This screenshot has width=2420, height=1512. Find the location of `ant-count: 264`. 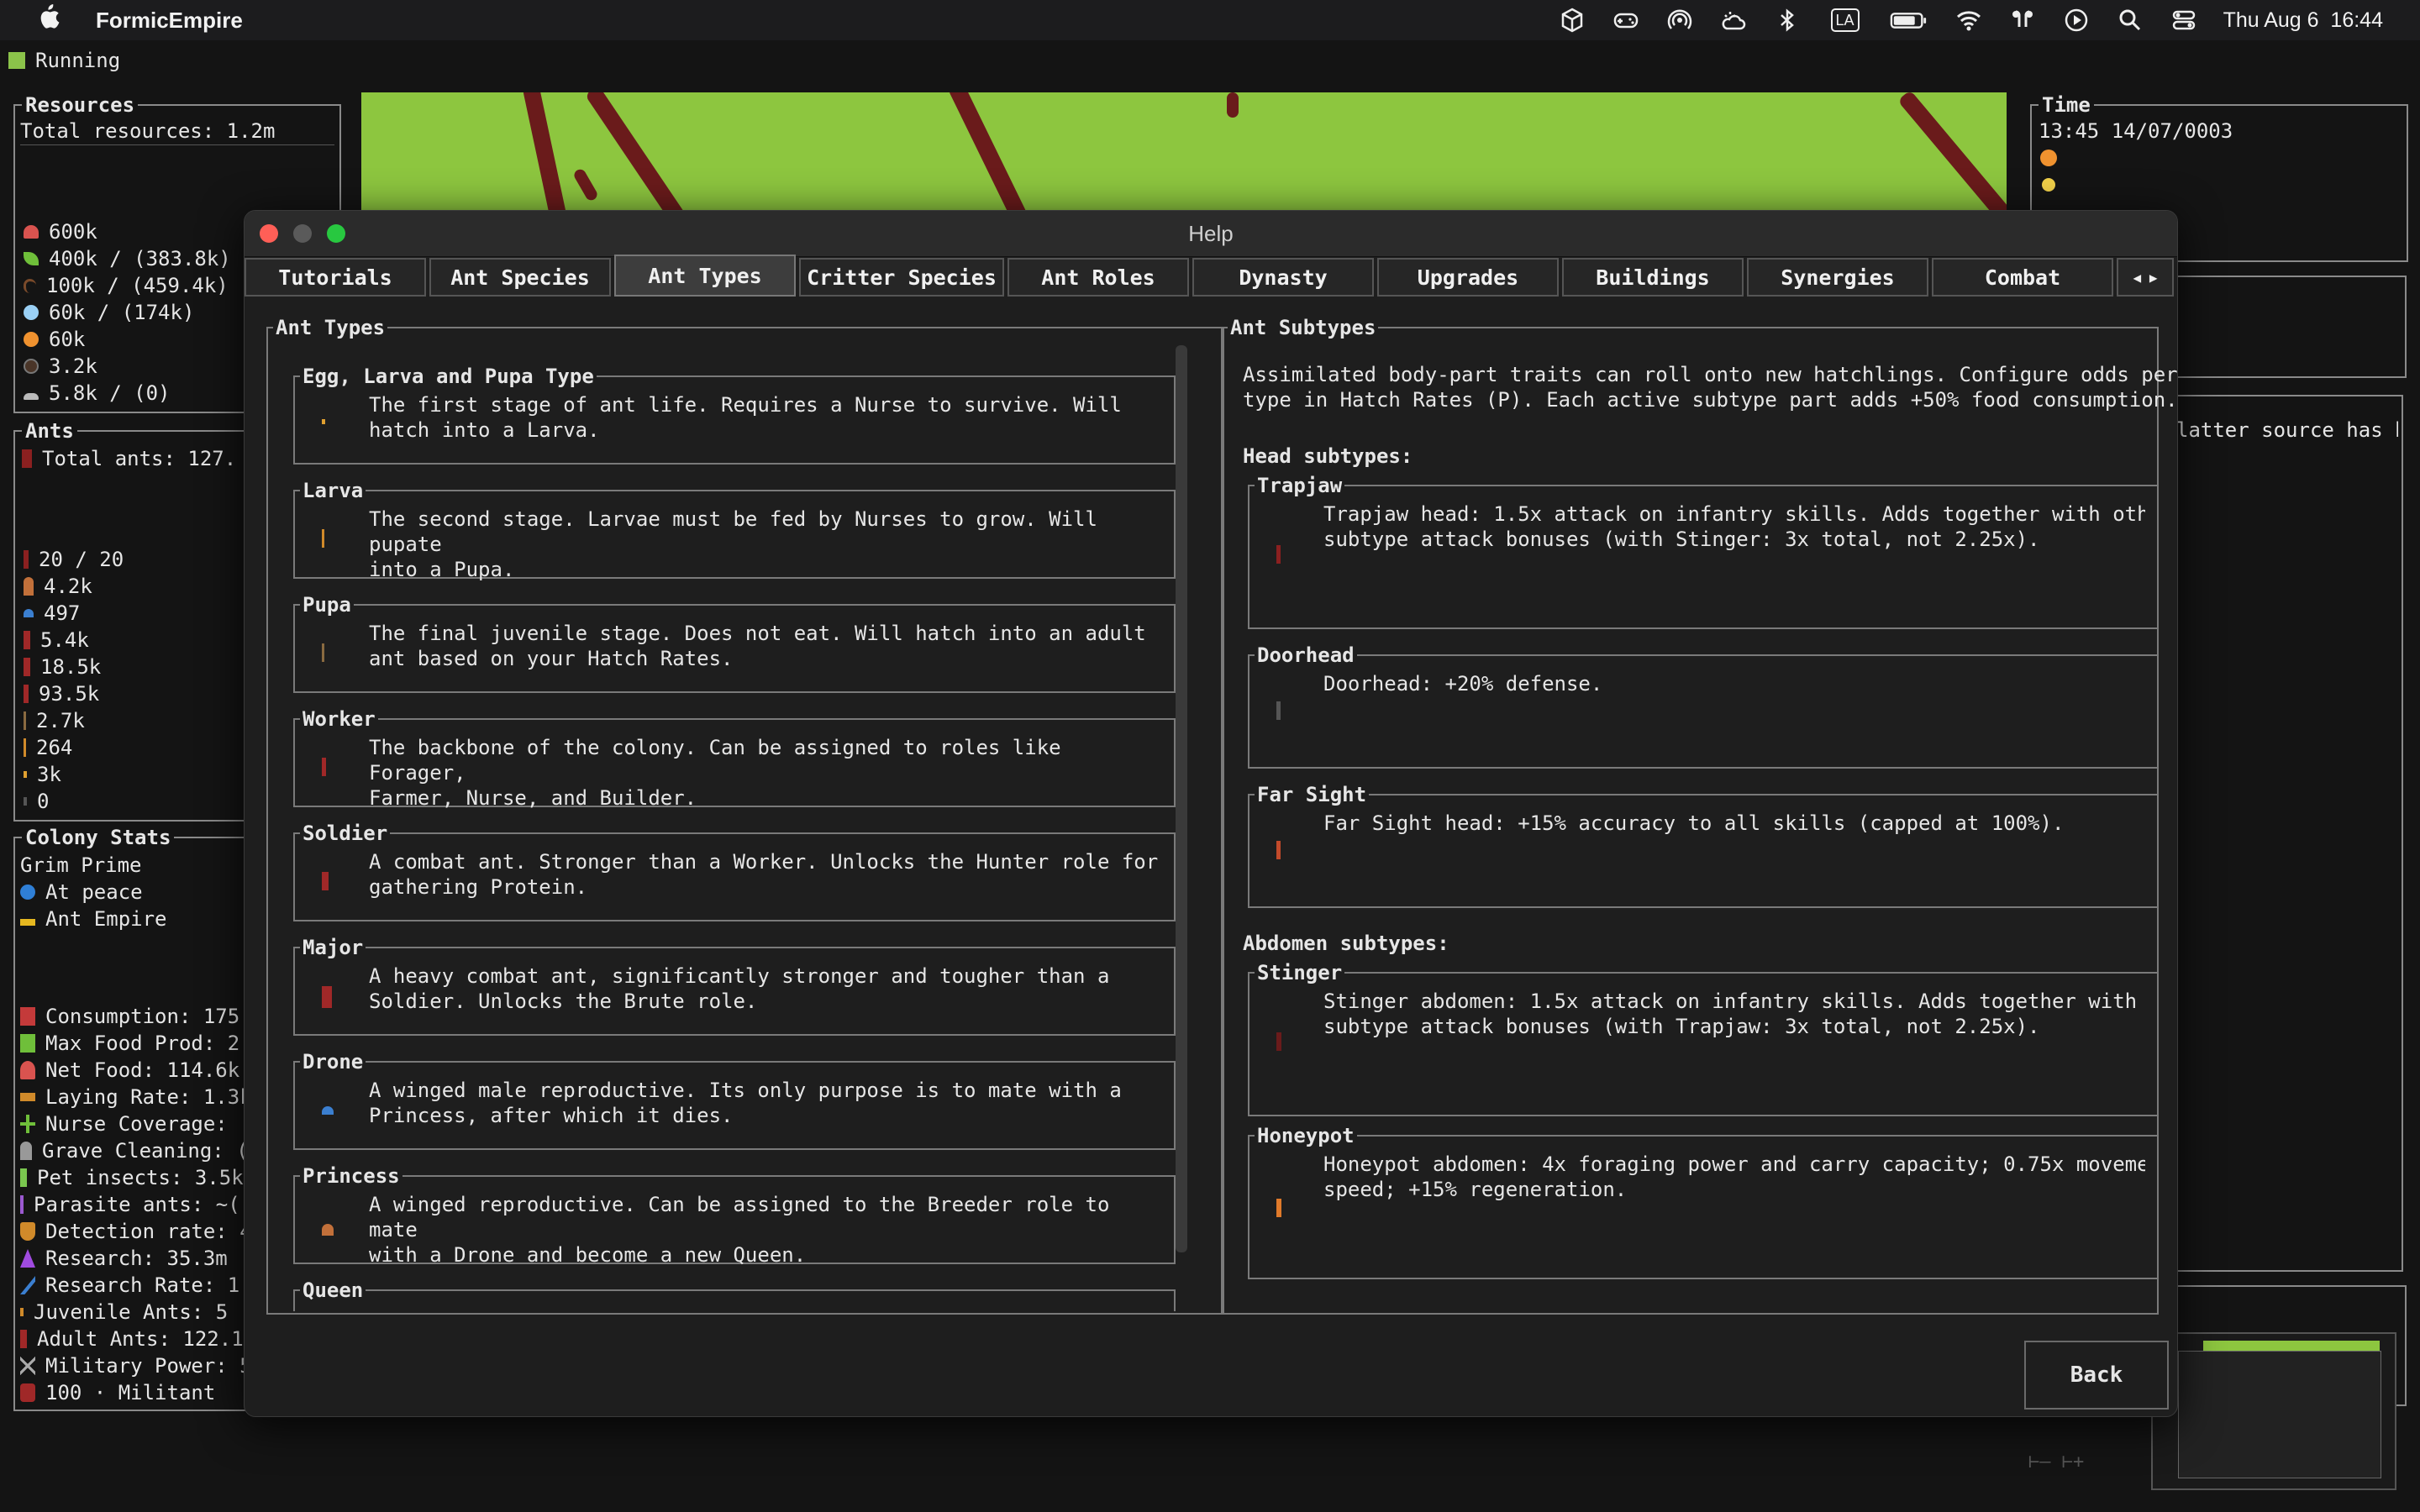

ant-count: 264 is located at coordinates (54, 747).